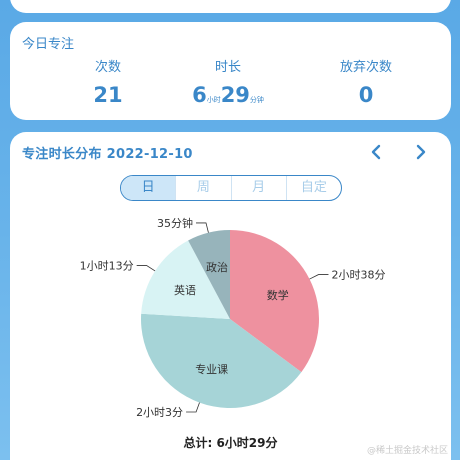 This screenshot has height=460, width=460. Describe the element at coordinates (175, 223) in the screenshot. I see `pie-value-label-politics: 35分钟` at that location.